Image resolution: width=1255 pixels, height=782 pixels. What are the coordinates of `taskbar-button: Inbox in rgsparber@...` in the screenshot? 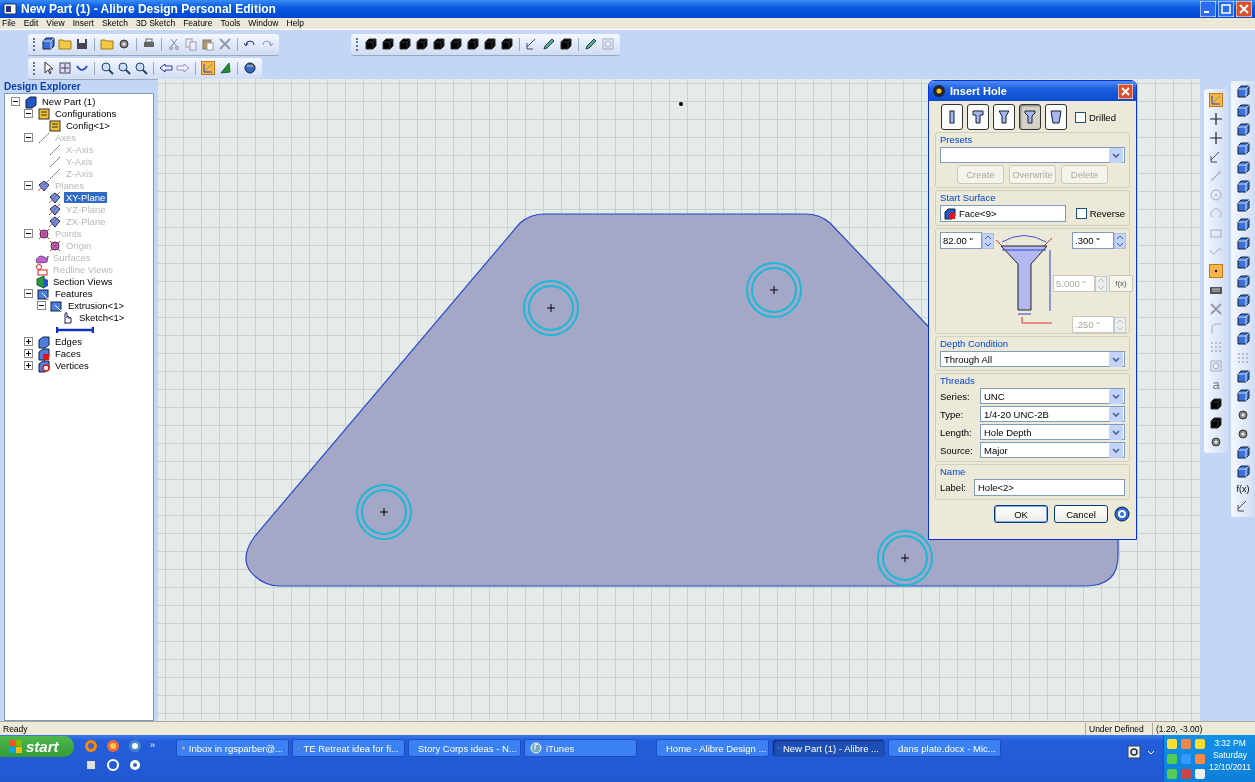 It's located at (232, 748).